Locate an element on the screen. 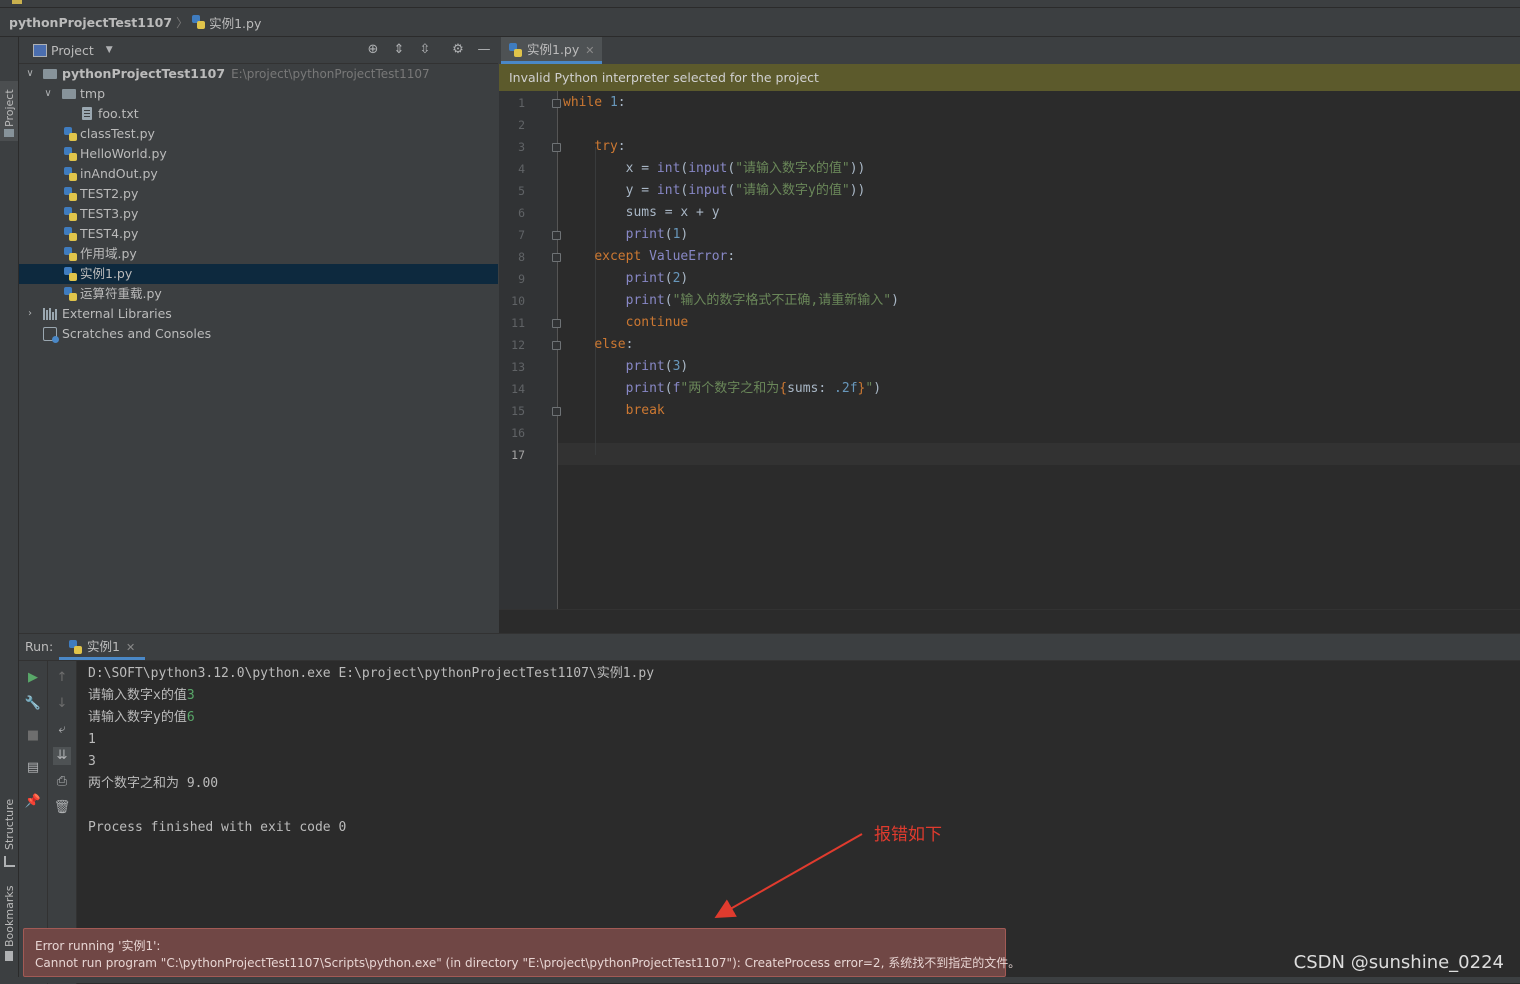  code-line: print(f"两个数字之和为{sums: .2f}") is located at coordinates (722, 389).